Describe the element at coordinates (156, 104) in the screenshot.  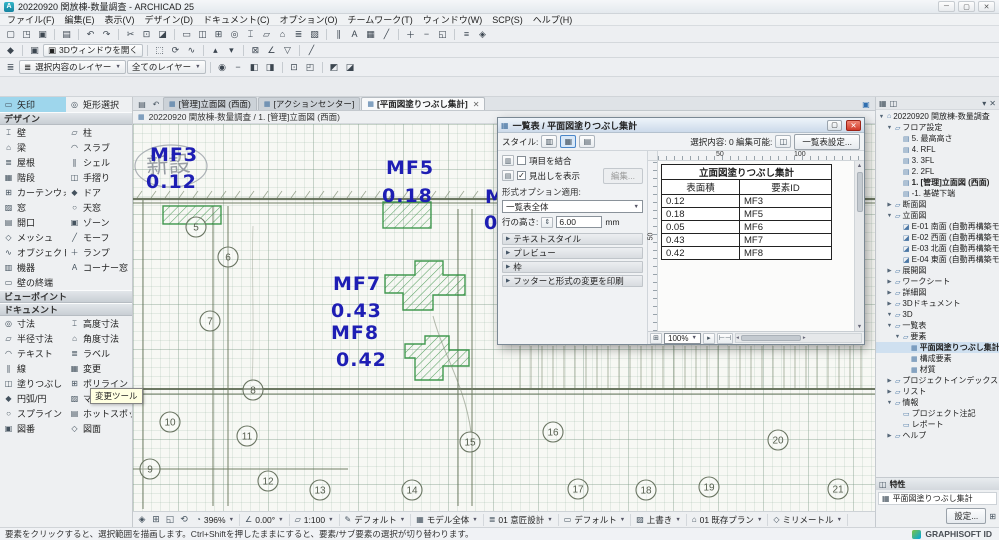
I see `tab-navigate-icon: ↶` at that location.